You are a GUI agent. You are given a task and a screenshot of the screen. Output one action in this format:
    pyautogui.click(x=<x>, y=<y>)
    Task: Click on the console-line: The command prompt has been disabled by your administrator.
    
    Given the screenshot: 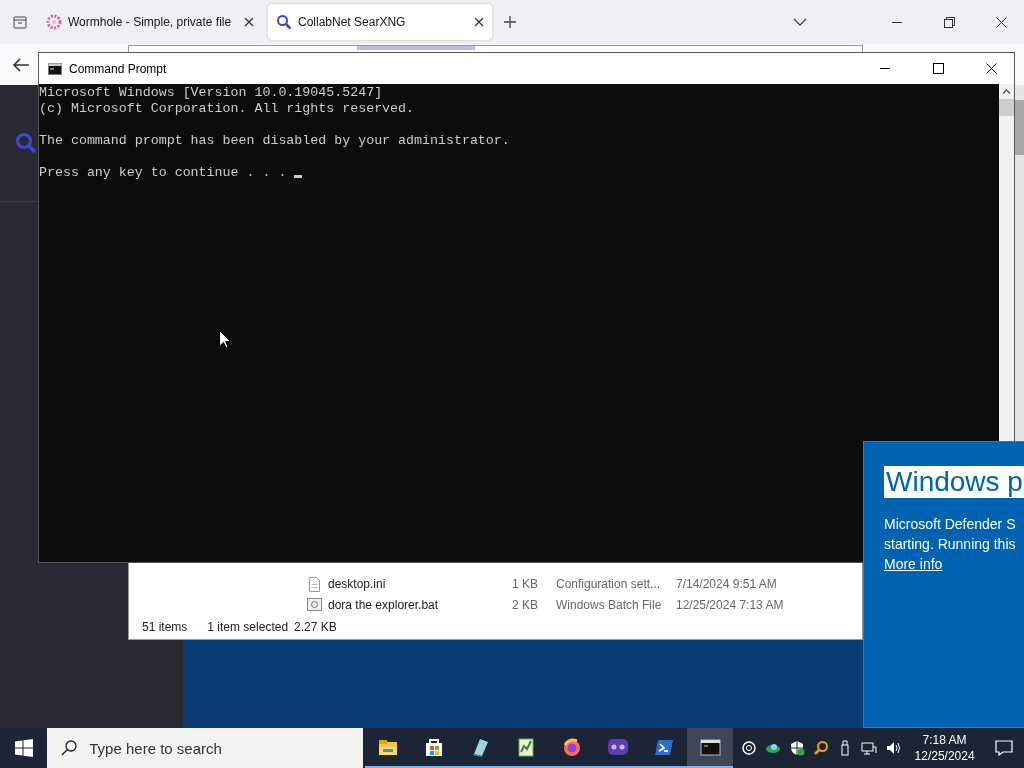 What is the action you would take?
    pyautogui.click(x=274, y=141)
    